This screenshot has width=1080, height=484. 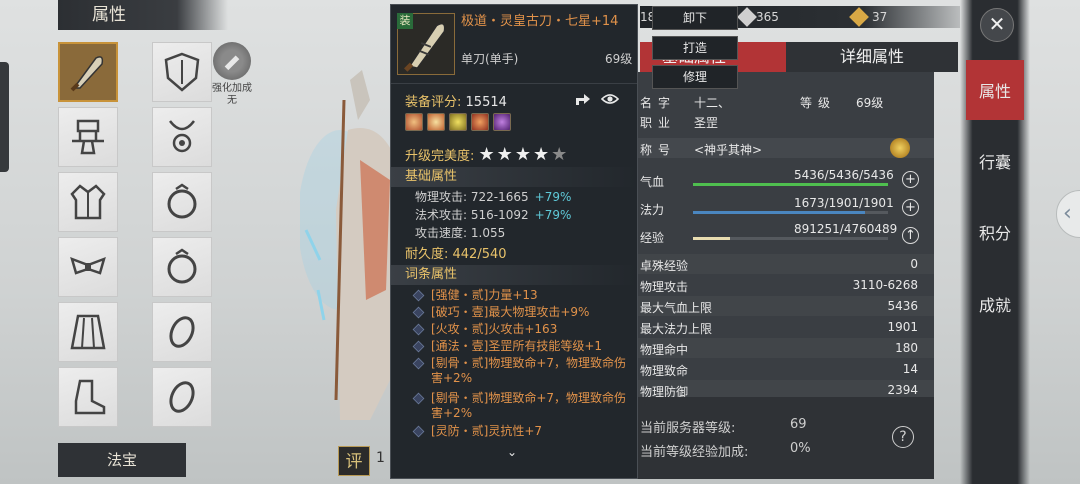 I want to click on left-edge-tab, so click(x=4, y=117).